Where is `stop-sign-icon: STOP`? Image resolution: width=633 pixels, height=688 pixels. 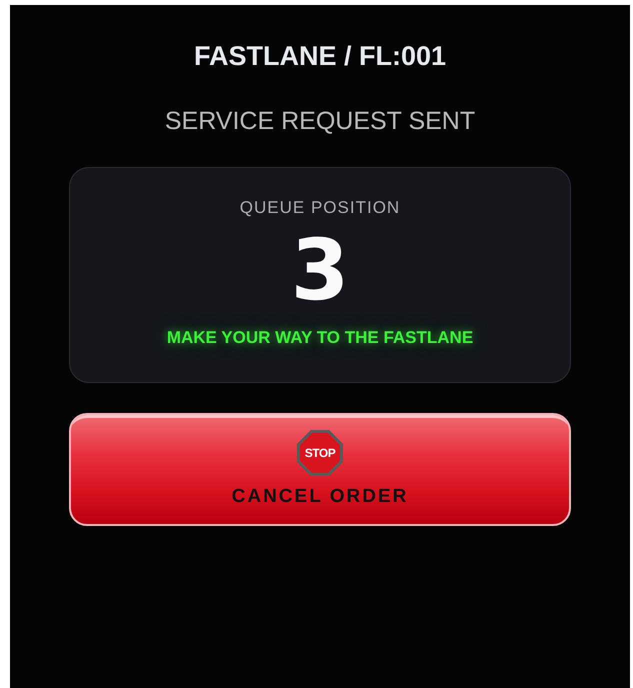 stop-sign-icon: STOP is located at coordinates (320, 453).